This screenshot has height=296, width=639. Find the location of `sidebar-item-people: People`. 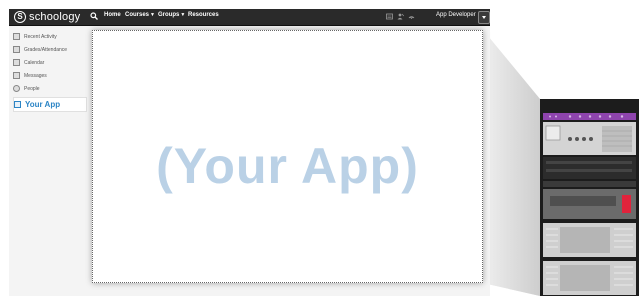

sidebar-item-people: People is located at coordinates (50, 88).